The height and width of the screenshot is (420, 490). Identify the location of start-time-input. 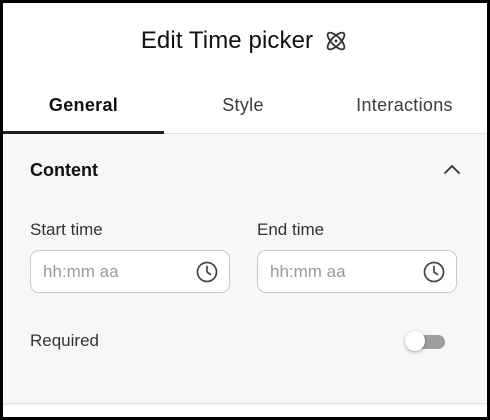
(107, 271).